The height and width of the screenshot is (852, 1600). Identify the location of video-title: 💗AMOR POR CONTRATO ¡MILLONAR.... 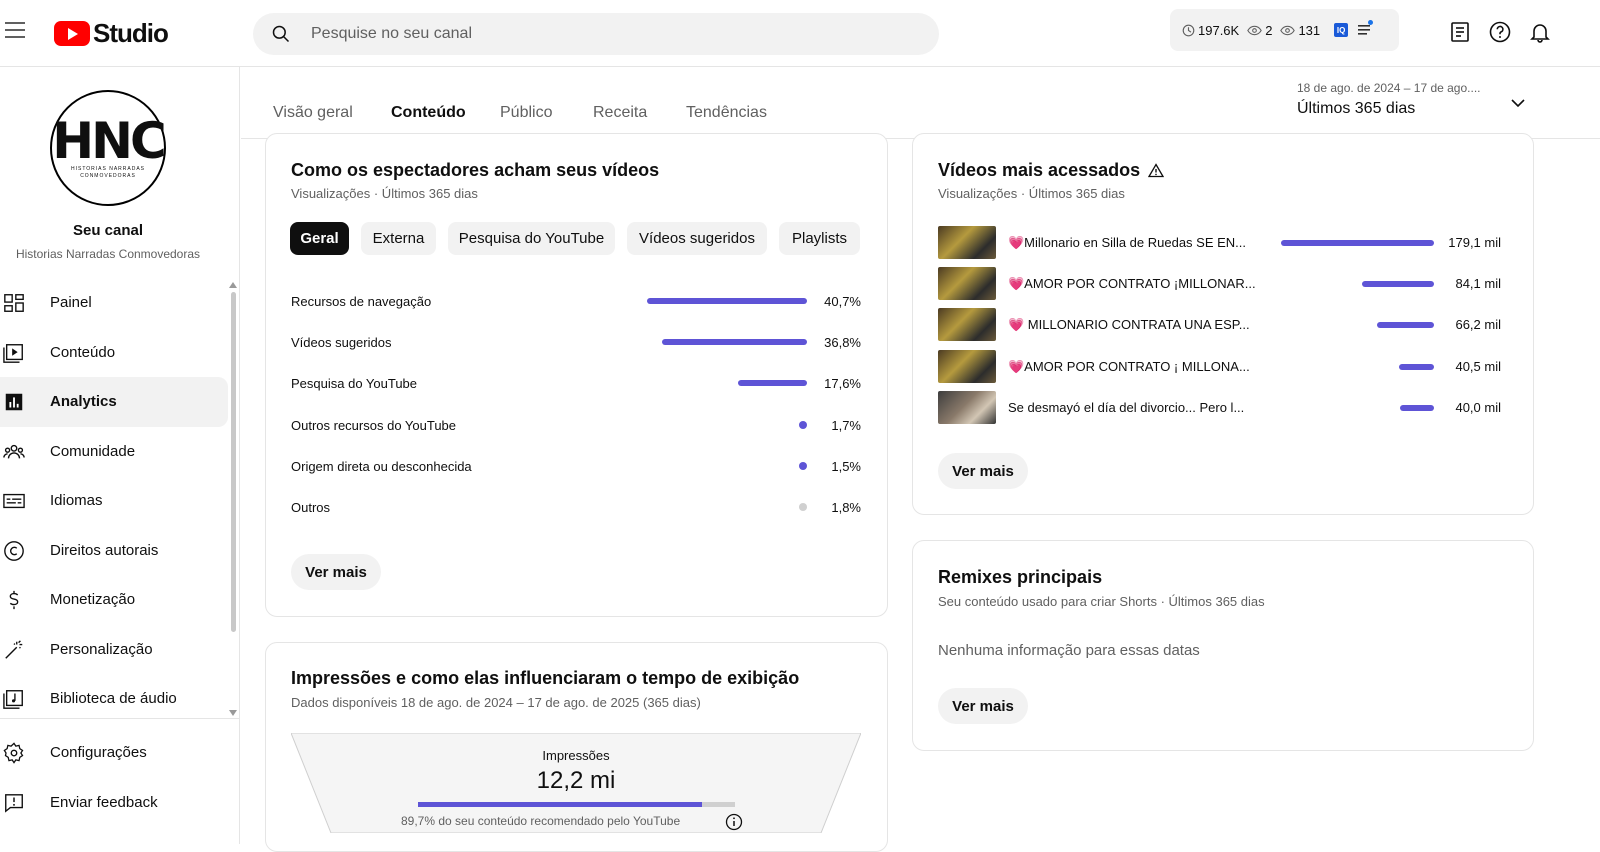
(1132, 284).